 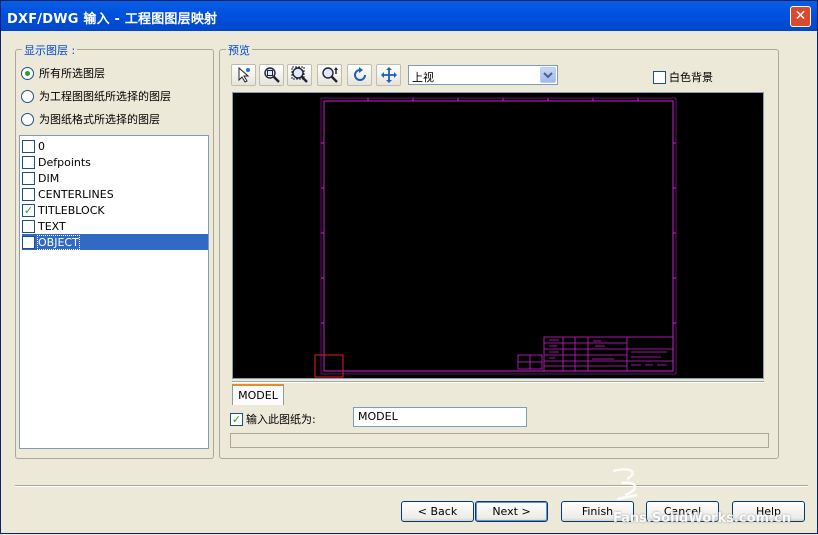 What do you see at coordinates (115, 178) in the screenshot?
I see `list-item: DIM` at bounding box center [115, 178].